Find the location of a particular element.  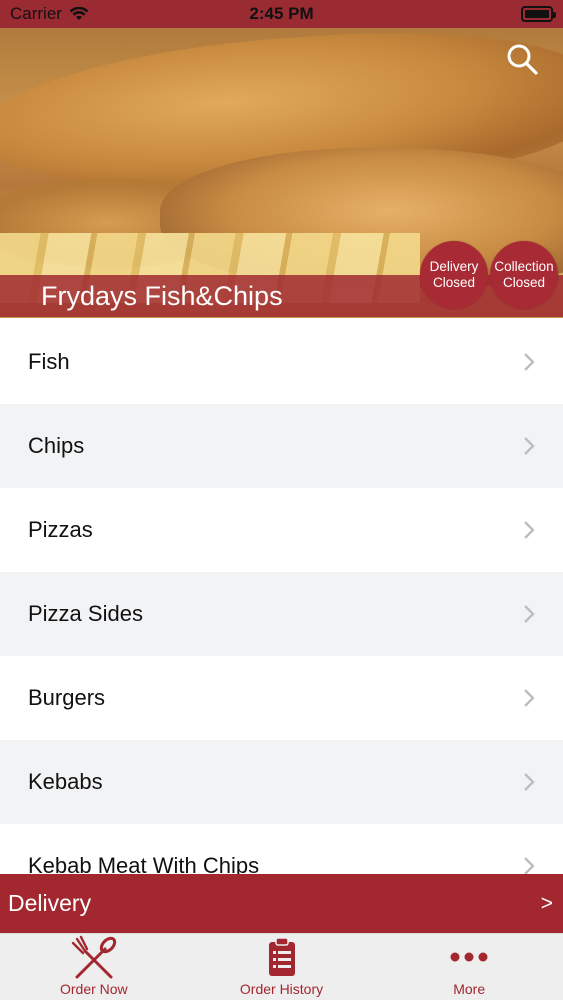

collection-status-line2: Closed is located at coordinates (524, 282).